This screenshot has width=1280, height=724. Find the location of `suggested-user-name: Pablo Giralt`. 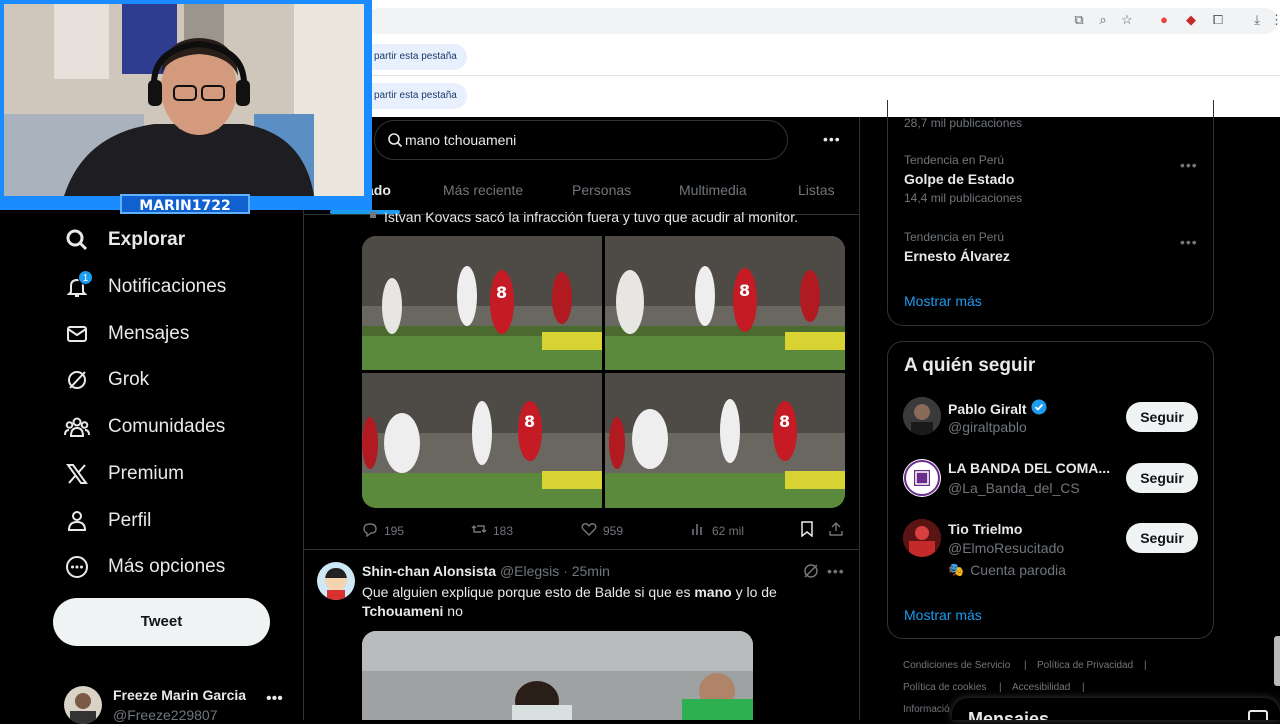

suggested-user-name: Pablo Giralt is located at coordinates (997, 408).